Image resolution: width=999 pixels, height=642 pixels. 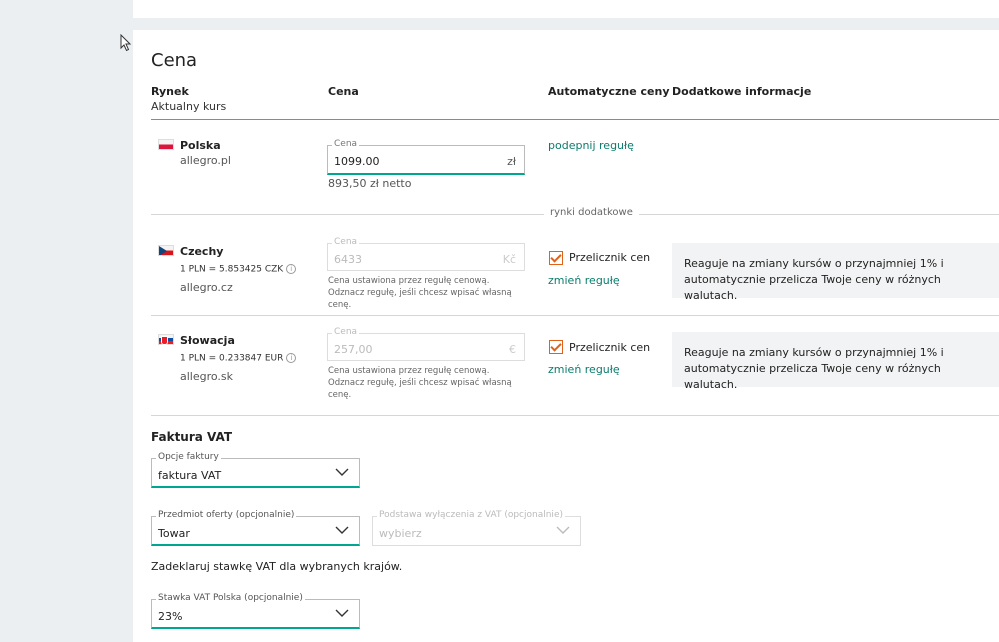 I want to click on netto-price: 893,50 zł netto, so click(x=370, y=183).